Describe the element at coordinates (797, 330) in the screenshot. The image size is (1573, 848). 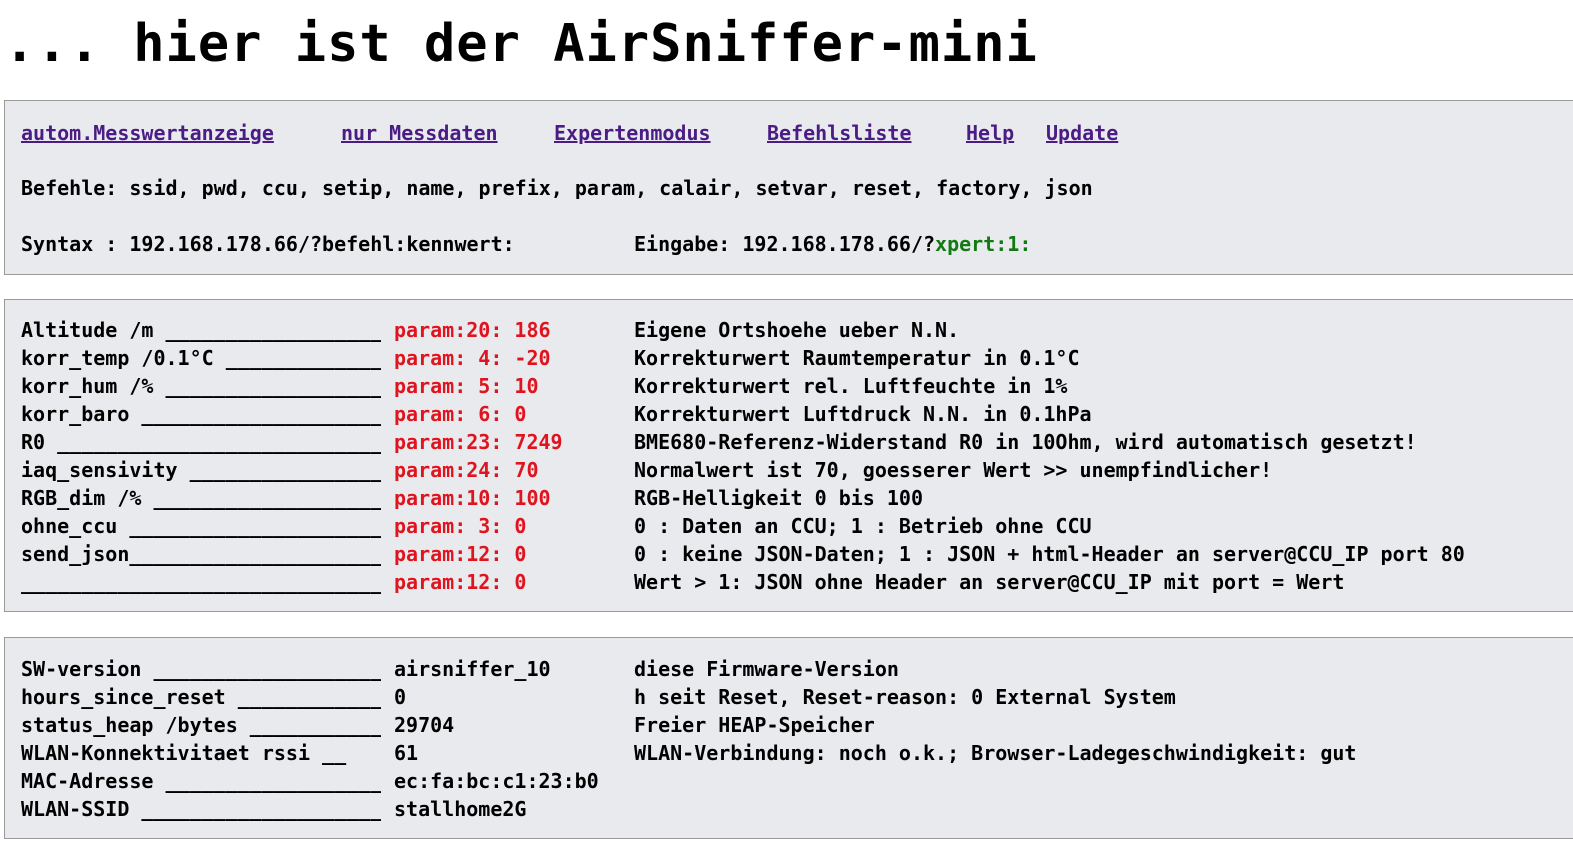
I see `param-description: Eigene Ortshoehe ueber N.N.` at that location.